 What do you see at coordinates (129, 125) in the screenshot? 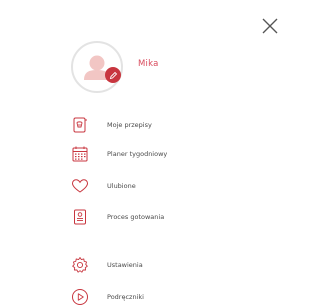
I see `menu-item-label: Moje przepisy` at bounding box center [129, 125].